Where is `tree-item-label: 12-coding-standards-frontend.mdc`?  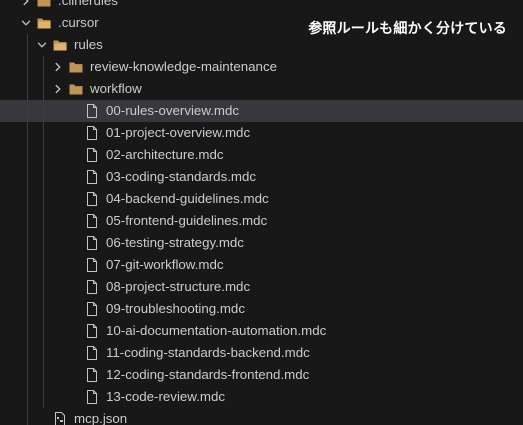 tree-item-label: 12-coding-standards-frontend.mdc is located at coordinates (208, 374).